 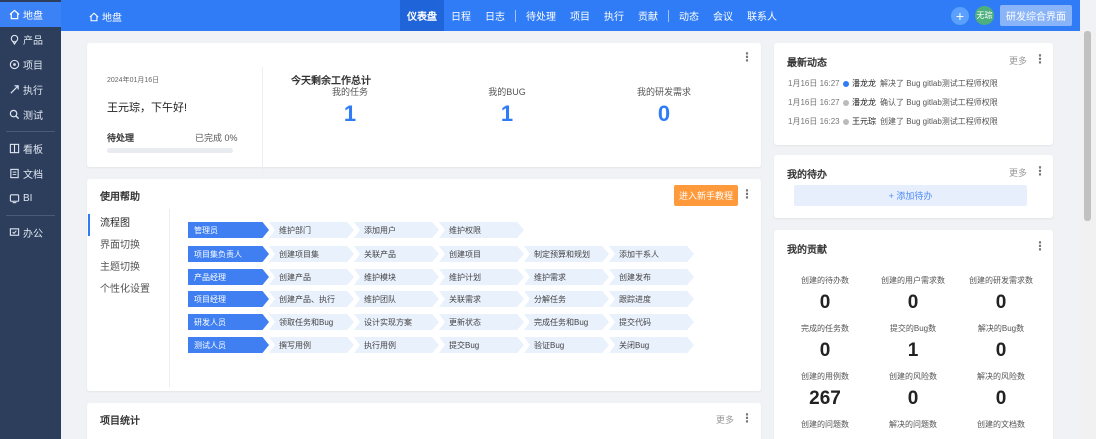 What do you see at coordinates (689, 15) in the screenshot?
I see `nav-dynamic: 动态` at bounding box center [689, 15].